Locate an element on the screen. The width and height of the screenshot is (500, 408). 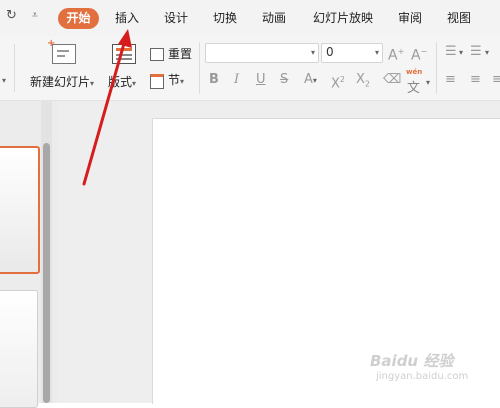
tab-slideshow: 幻灯片放映 is located at coordinates (343, 18).